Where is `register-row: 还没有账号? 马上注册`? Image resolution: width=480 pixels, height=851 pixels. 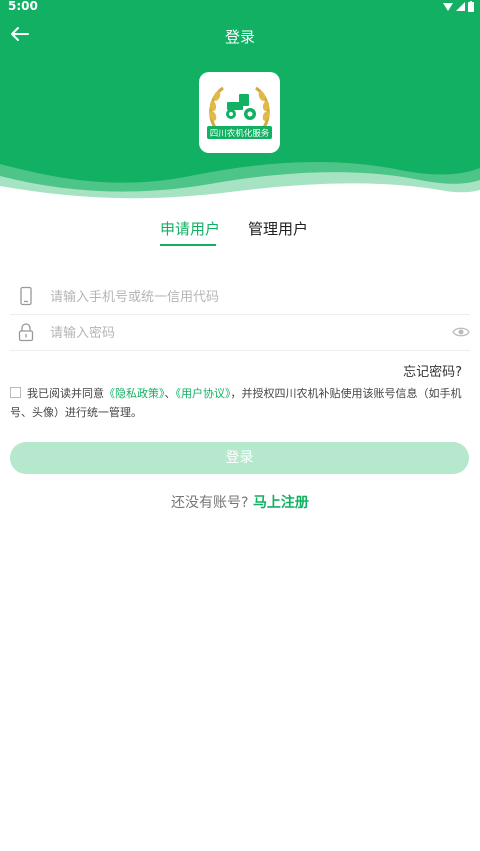
register-row: 还没有账号? 马上注册 is located at coordinates (240, 502).